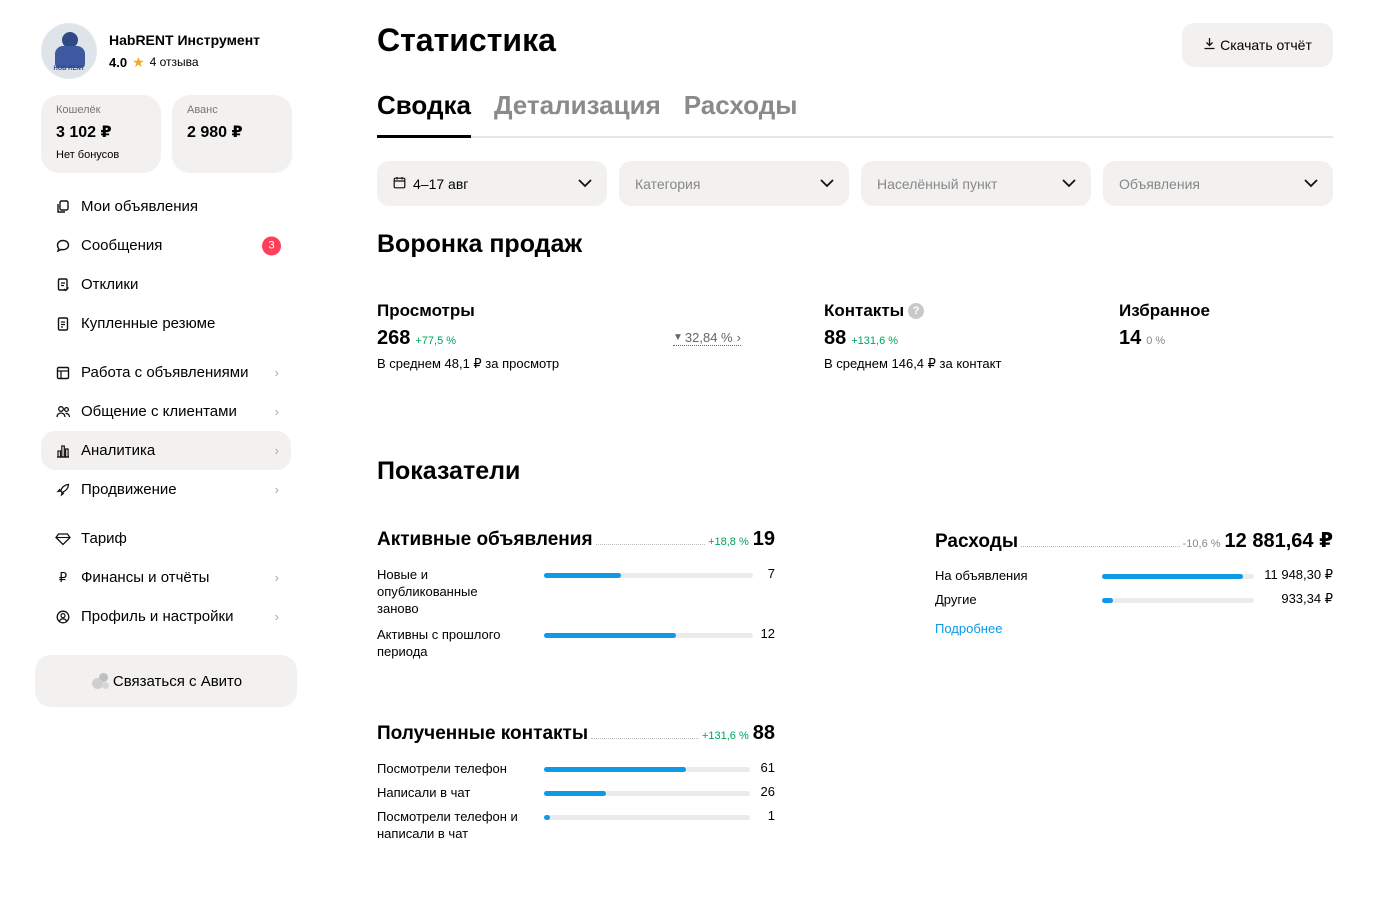 The image size is (1381, 924). What do you see at coordinates (968, 628) in the screenshot?
I see `expenses-more-link: Подробнее` at bounding box center [968, 628].